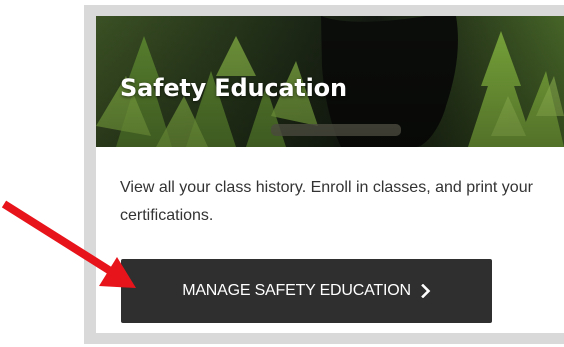 This screenshot has height=347, width=564. I want to click on card-title: Safety Education, so click(233, 88).